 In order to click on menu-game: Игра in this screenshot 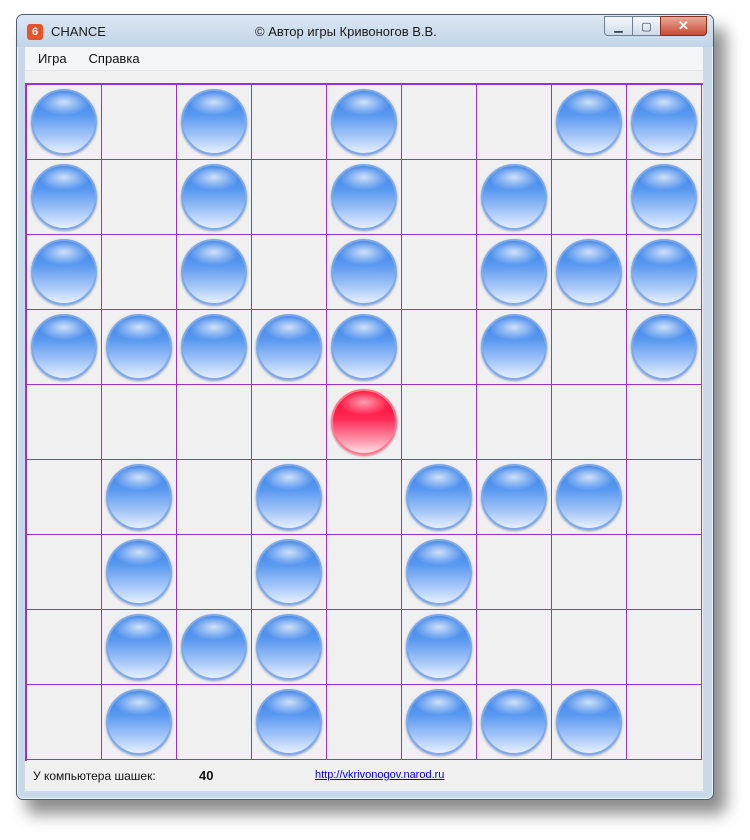, I will do `click(52, 58)`.